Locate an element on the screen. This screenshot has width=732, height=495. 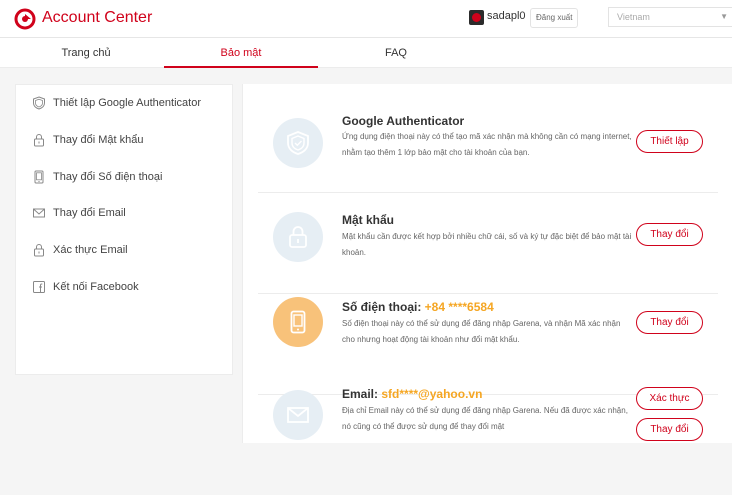
tab-security: Bảo mật is located at coordinates (241, 53).